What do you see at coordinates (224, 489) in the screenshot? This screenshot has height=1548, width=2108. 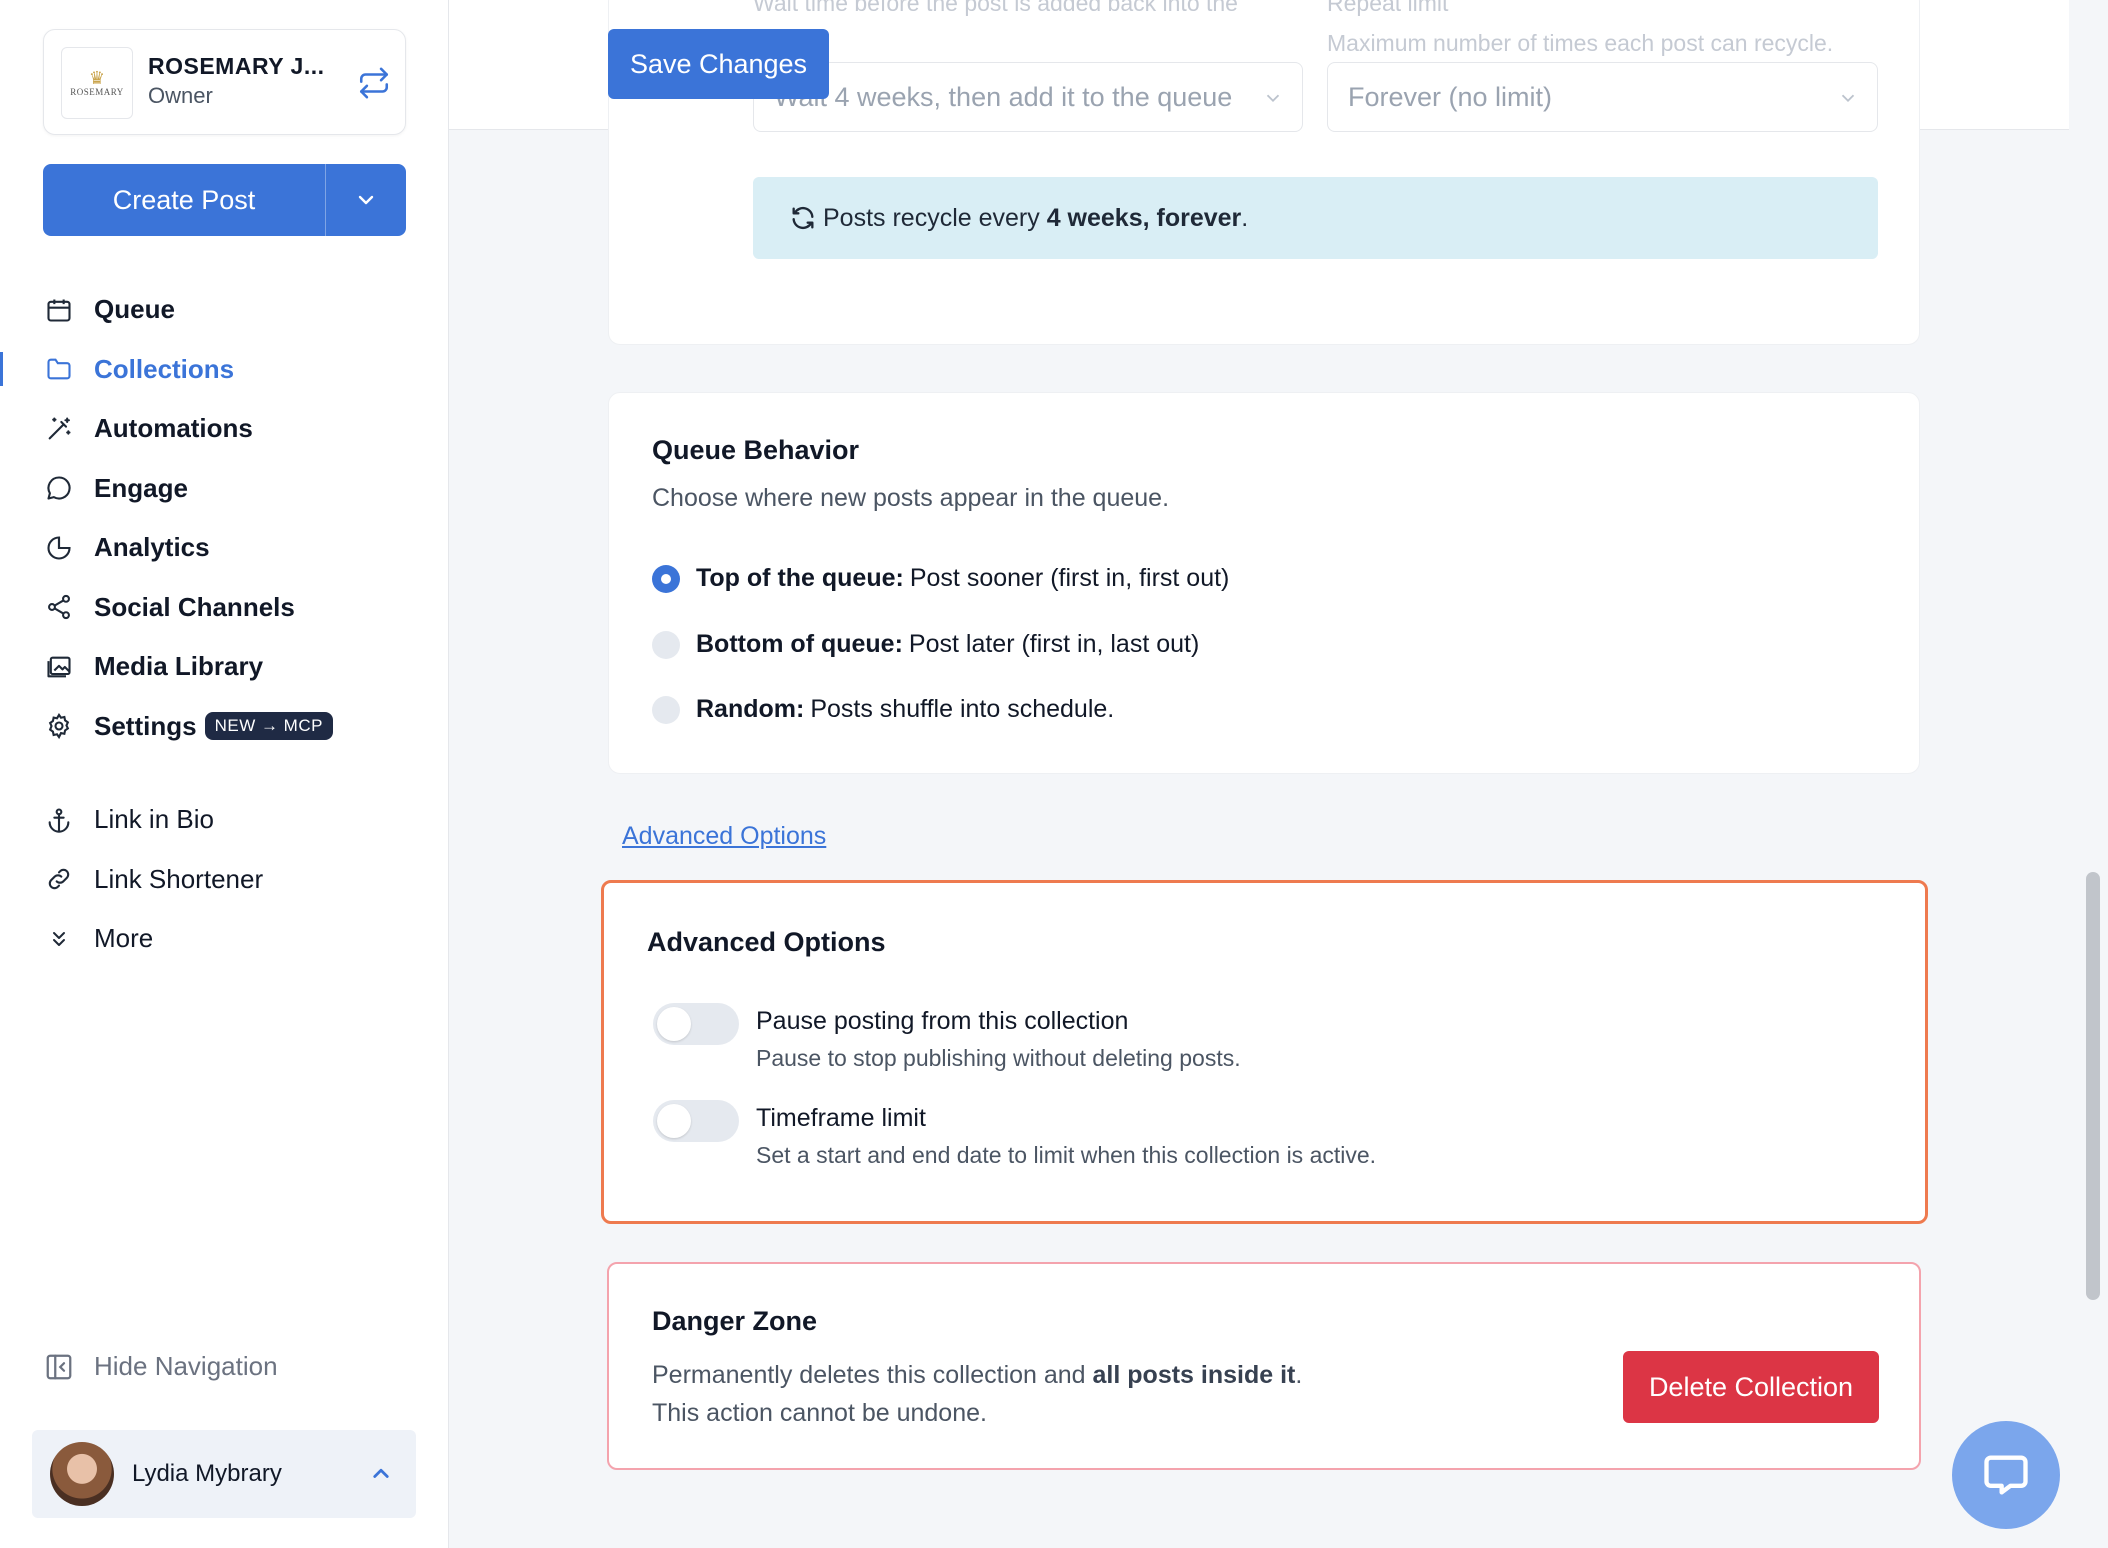 I see `sidebar-item-engage: Engage` at bounding box center [224, 489].